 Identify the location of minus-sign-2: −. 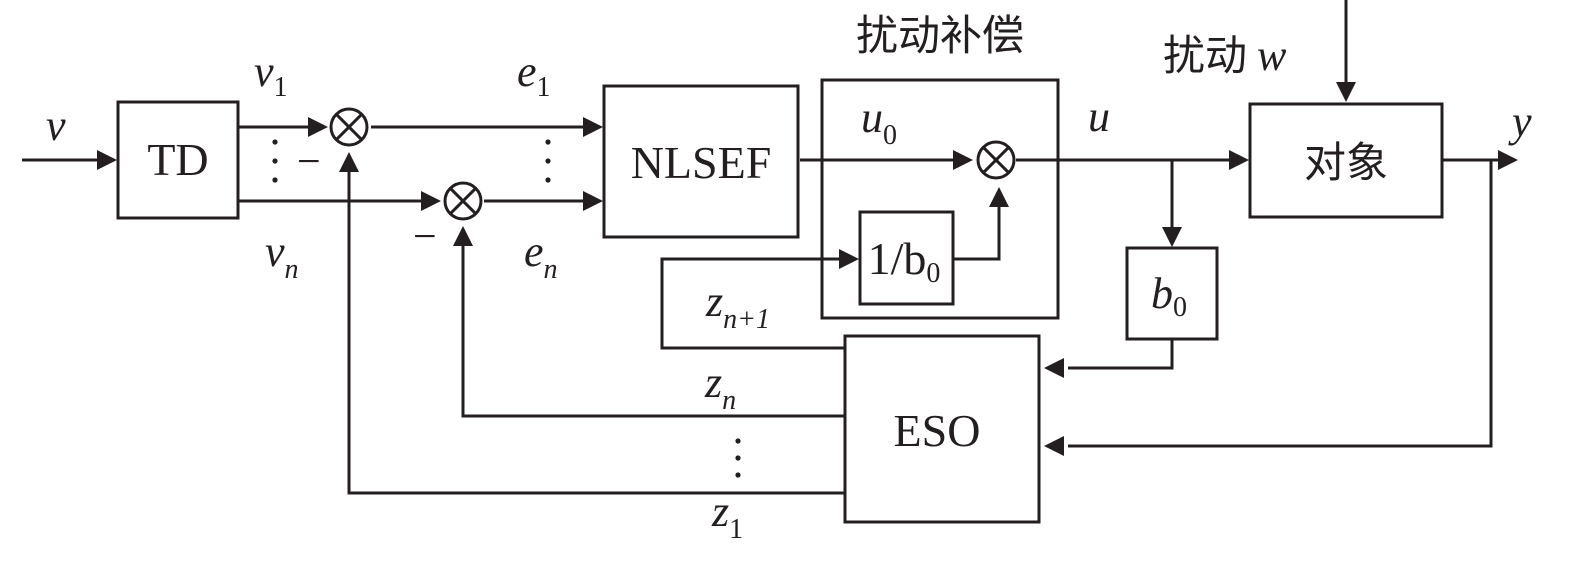
(425, 237).